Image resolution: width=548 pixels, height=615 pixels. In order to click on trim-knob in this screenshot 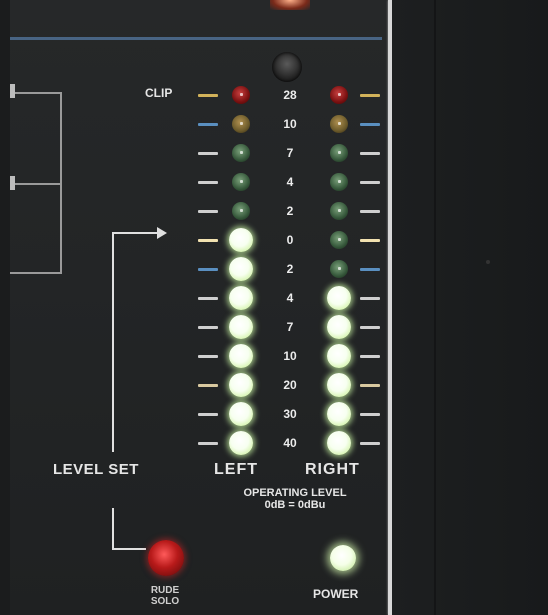, I will do `click(287, 67)`.